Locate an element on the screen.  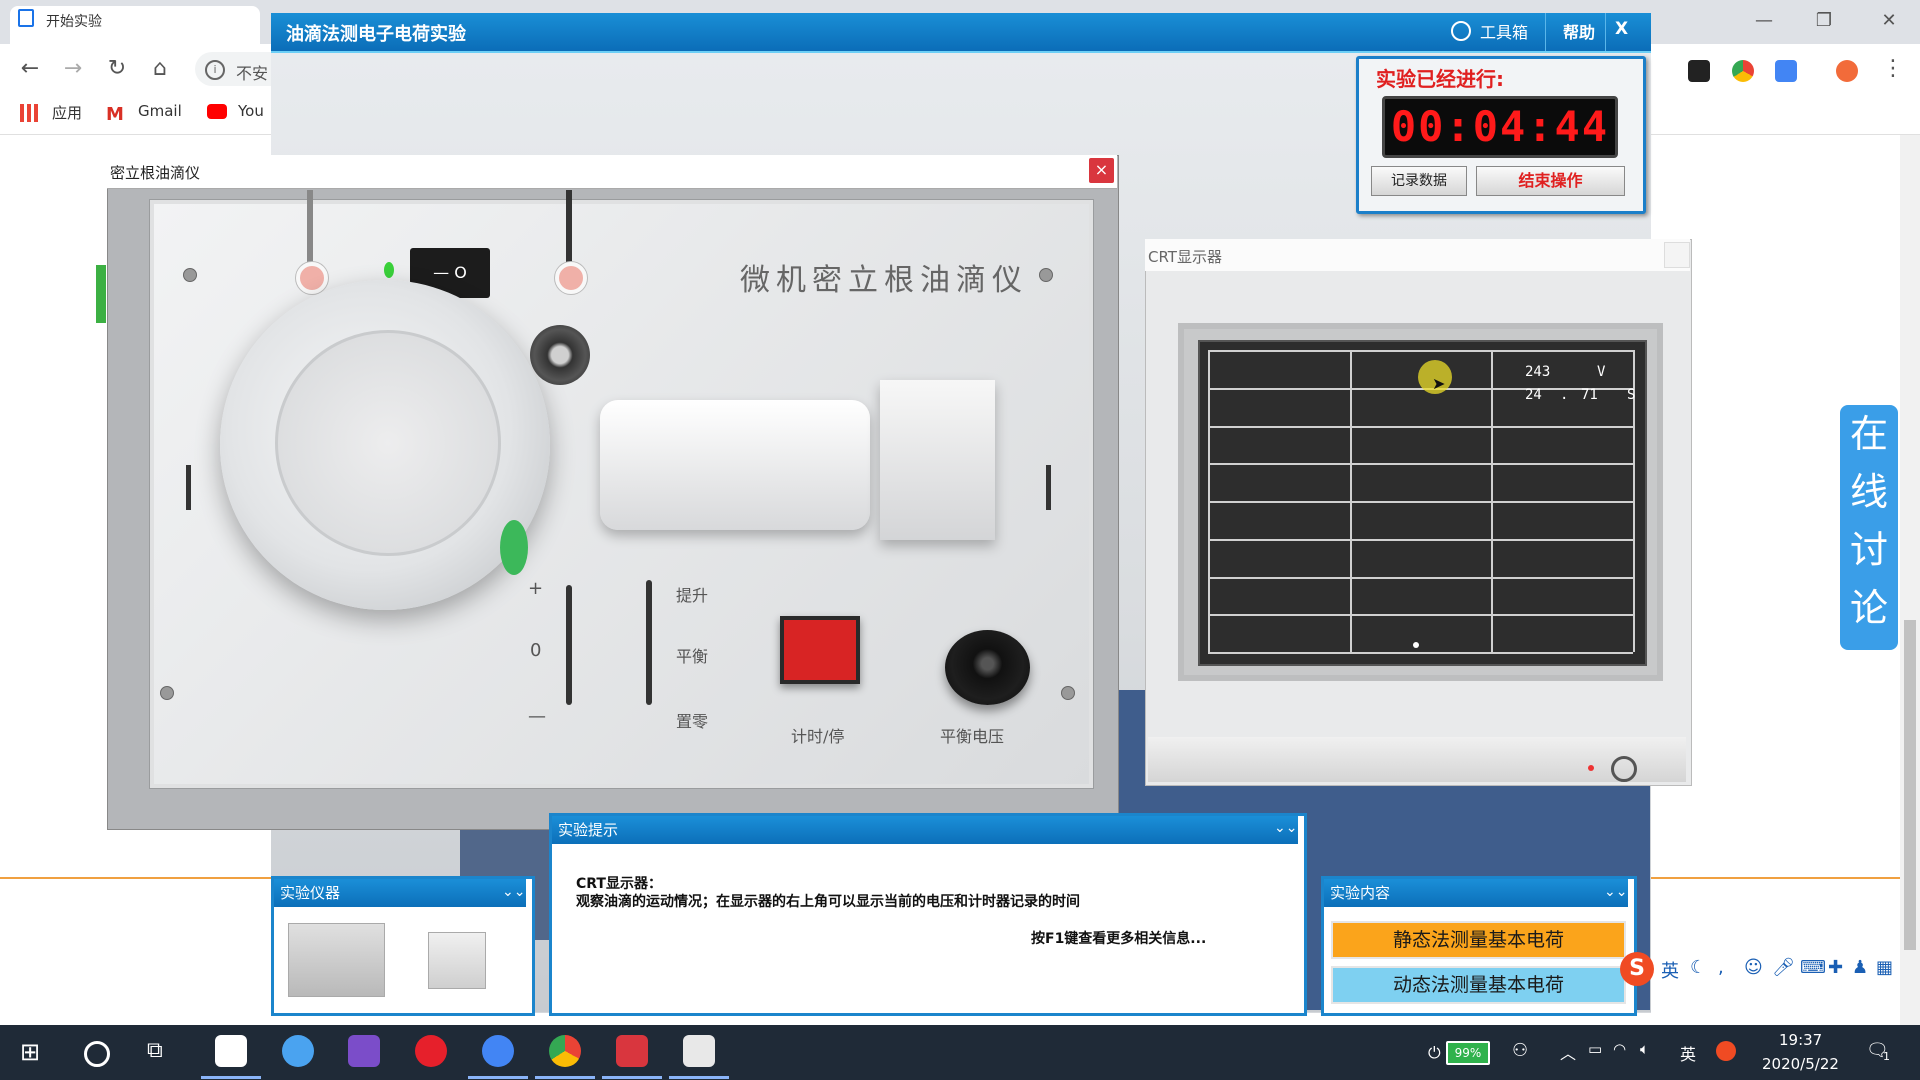
skin-icon: ♟ is located at coordinates (1860, 967).